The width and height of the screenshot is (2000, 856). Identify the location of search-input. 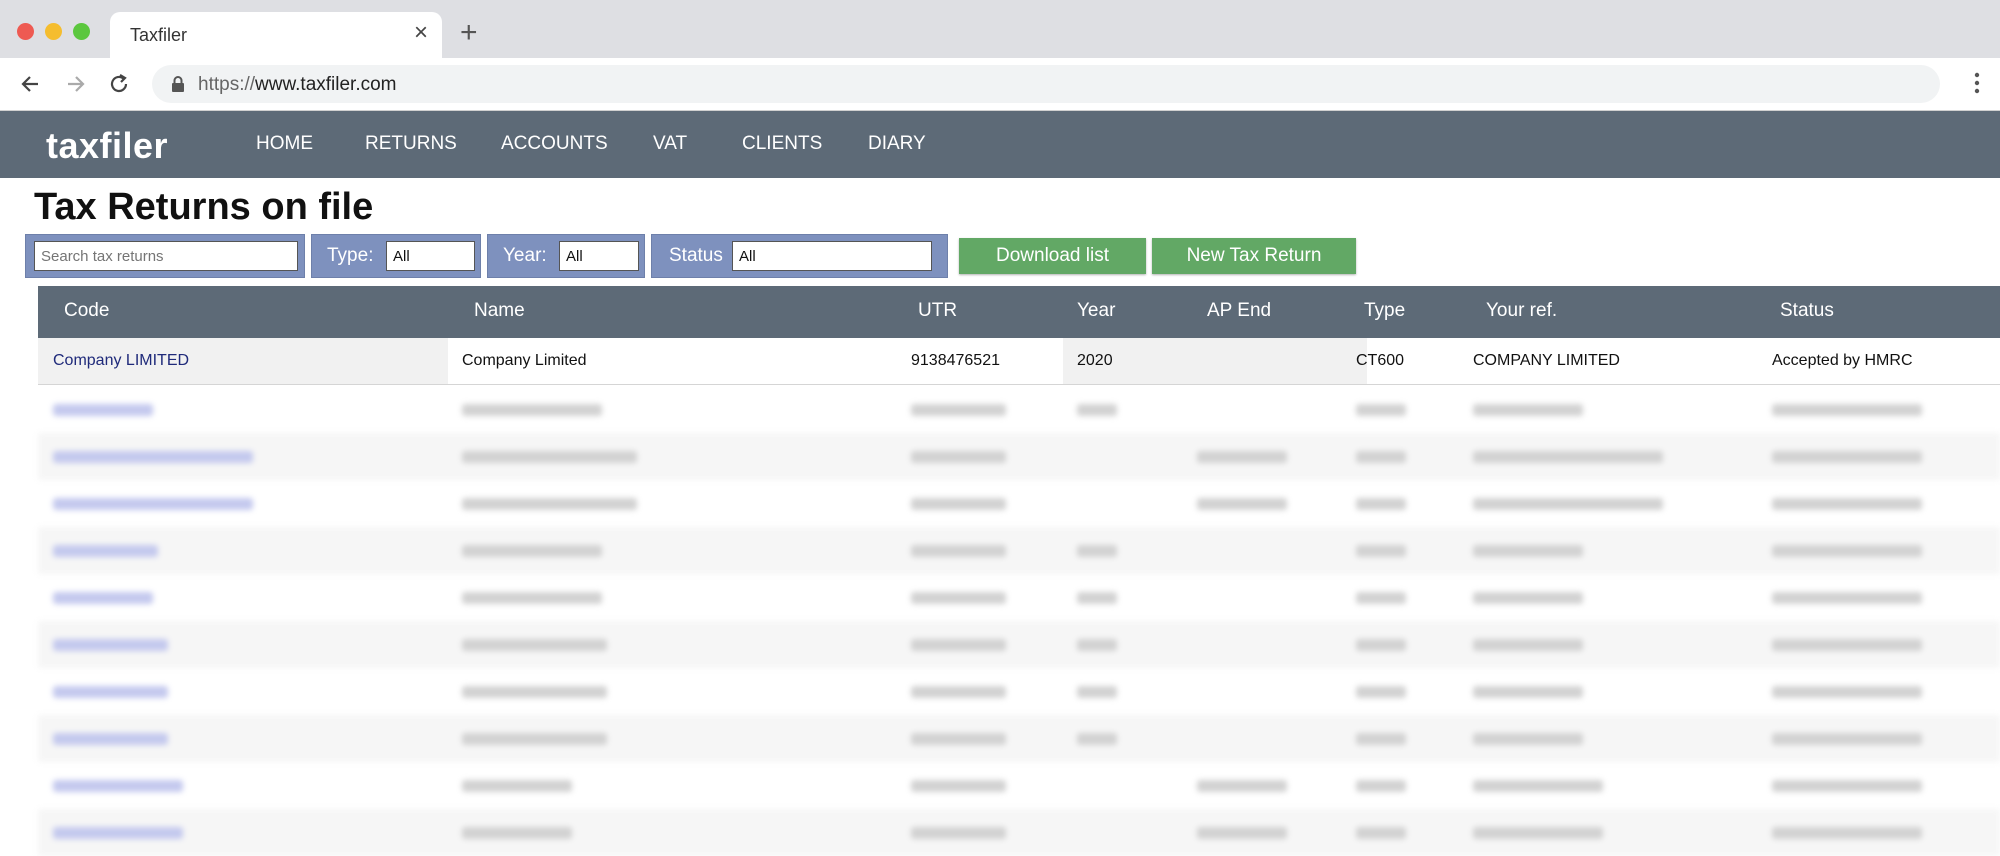
(166, 256).